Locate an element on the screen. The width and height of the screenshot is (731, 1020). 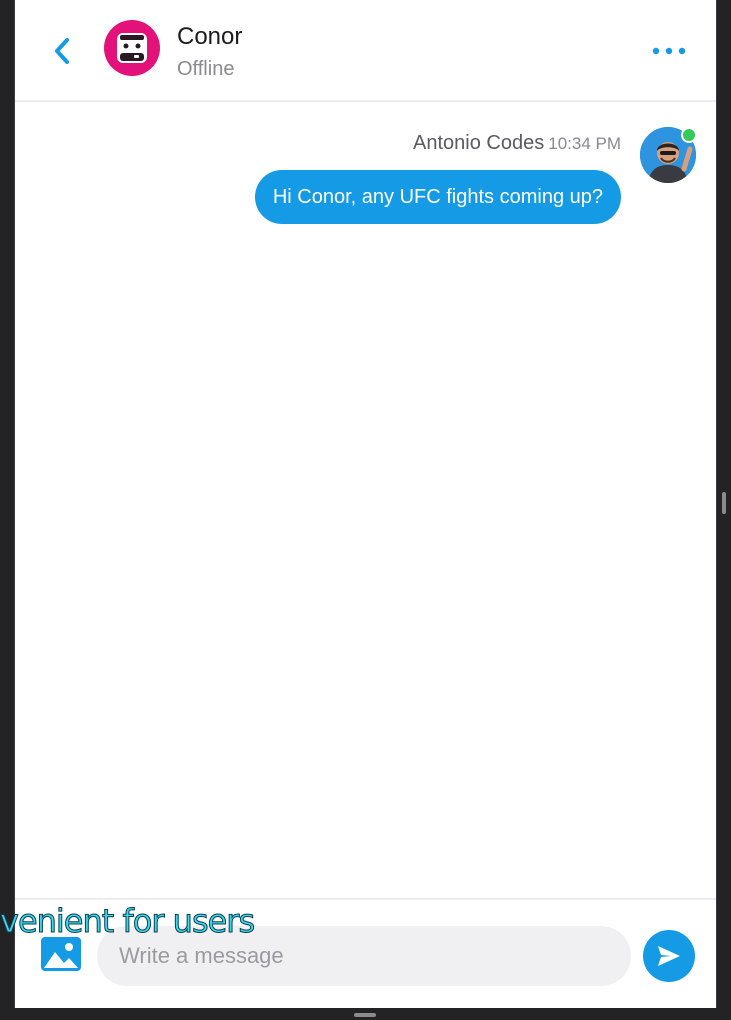
message-bubble: Hi Conor, any UFC fights coming up? is located at coordinates (437, 197).